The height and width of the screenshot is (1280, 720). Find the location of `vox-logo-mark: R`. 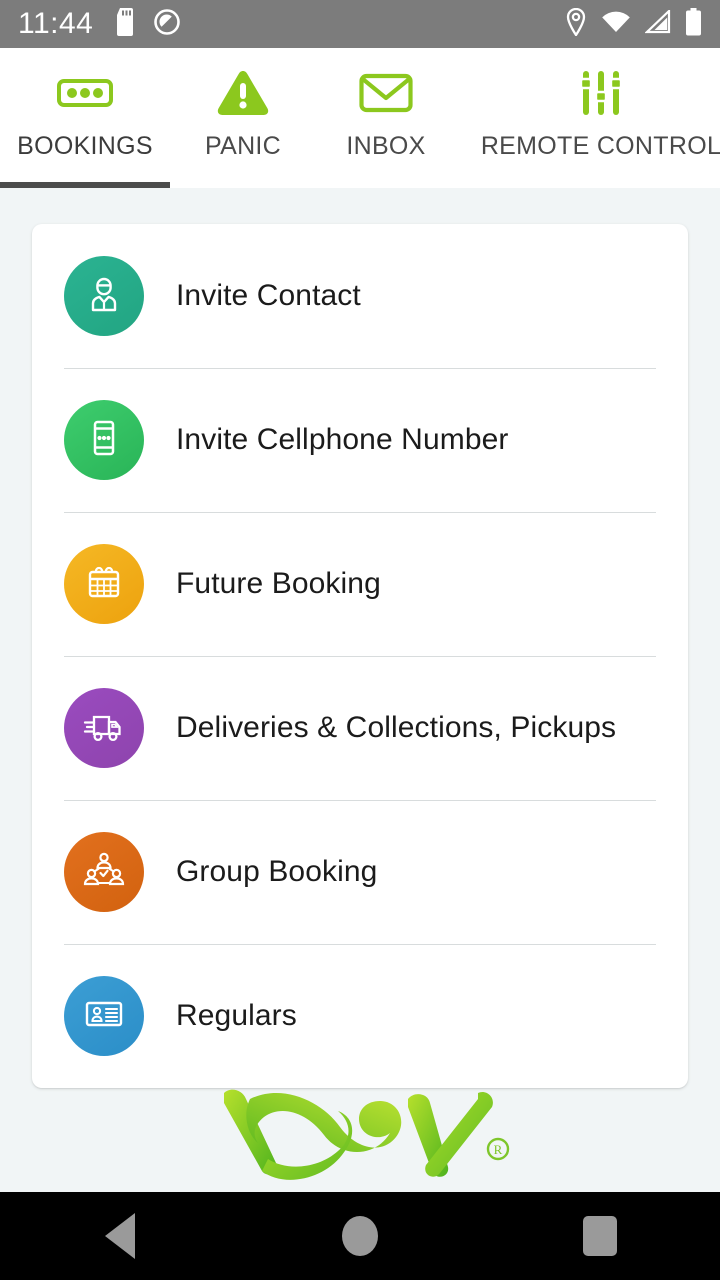

vox-logo-mark: R is located at coordinates (367, 1134).